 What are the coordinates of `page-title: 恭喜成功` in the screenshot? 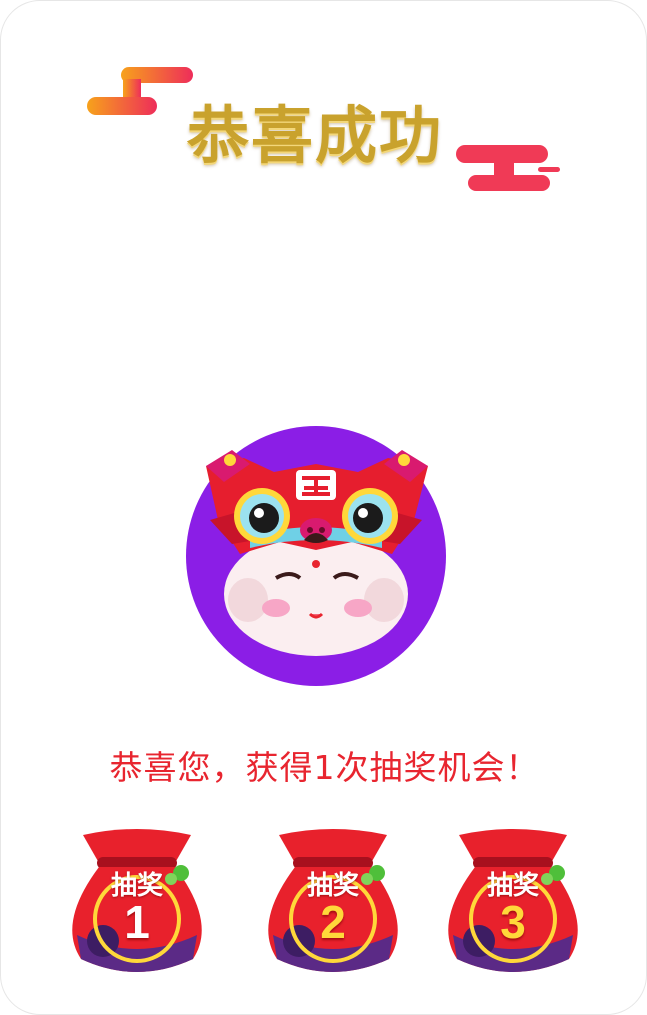 It's located at (315, 135).